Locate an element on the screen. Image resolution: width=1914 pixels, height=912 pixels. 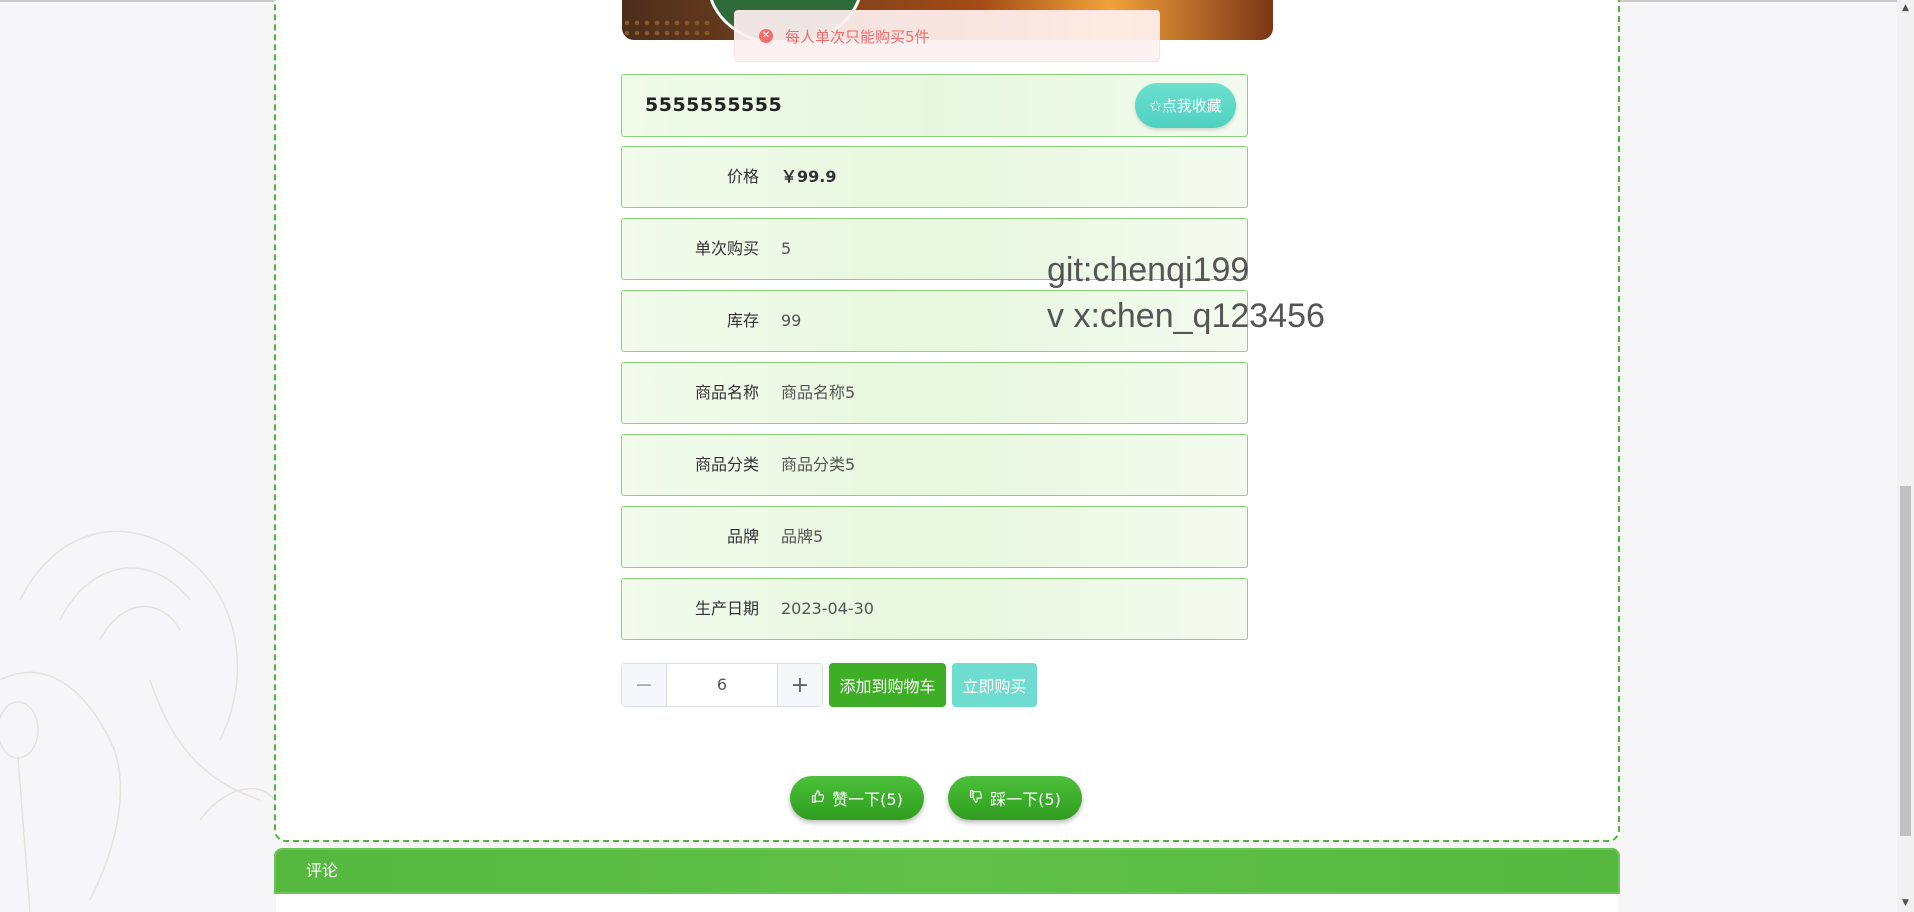
quantity-stepper: − 6 + is located at coordinates (722, 685).